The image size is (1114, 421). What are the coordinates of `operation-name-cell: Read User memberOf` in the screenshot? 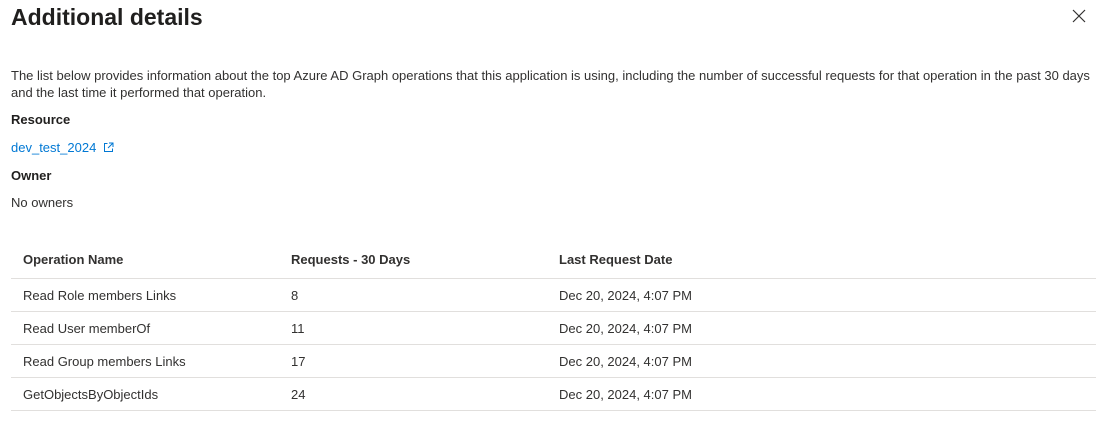 It's located at (145, 328).